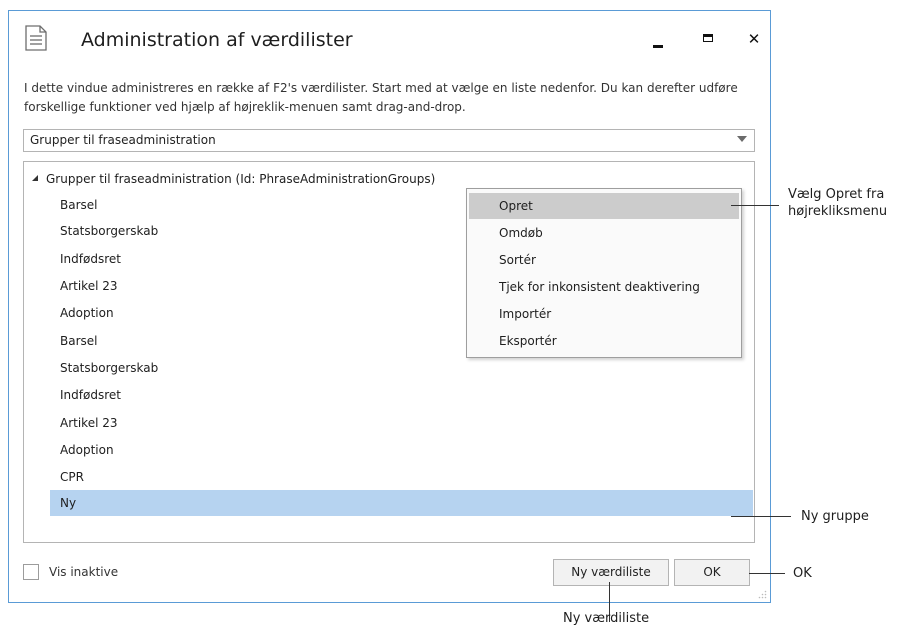 This screenshot has width=915, height=631. Describe the element at coordinates (658, 39) in the screenshot. I see `minimize-button` at that location.